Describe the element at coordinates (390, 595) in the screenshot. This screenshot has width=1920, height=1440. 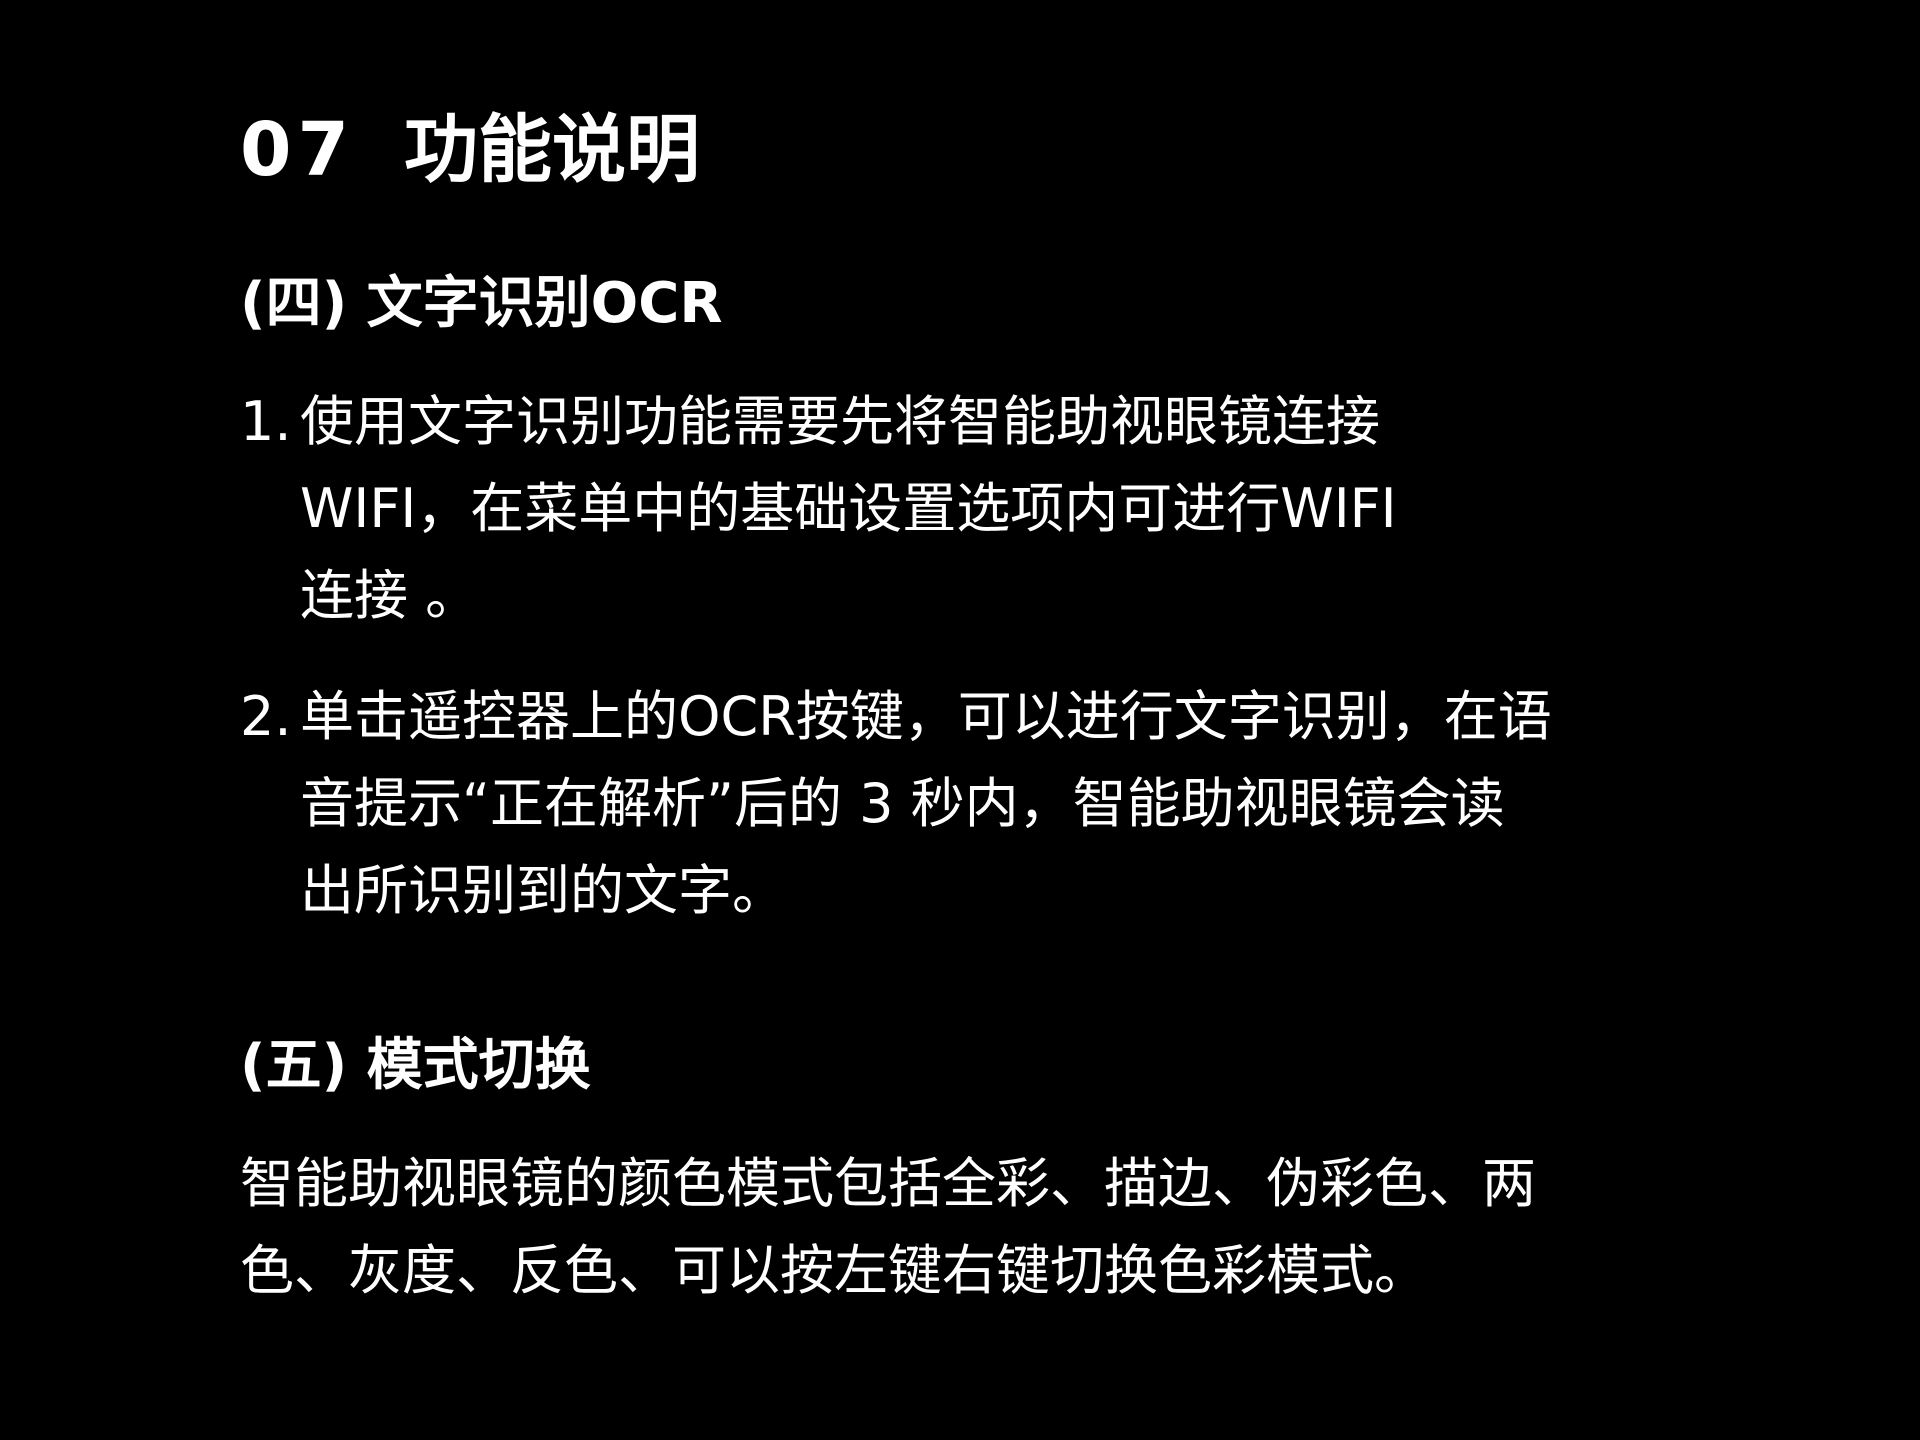
I see `ocr-item-1-line-3: 连接 。` at that location.